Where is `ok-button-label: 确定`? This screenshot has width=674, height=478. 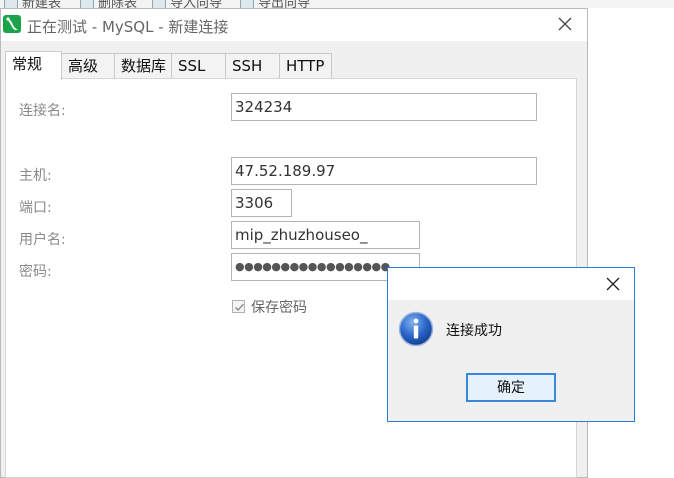
ok-button-label: 确定 is located at coordinates (511, 388).